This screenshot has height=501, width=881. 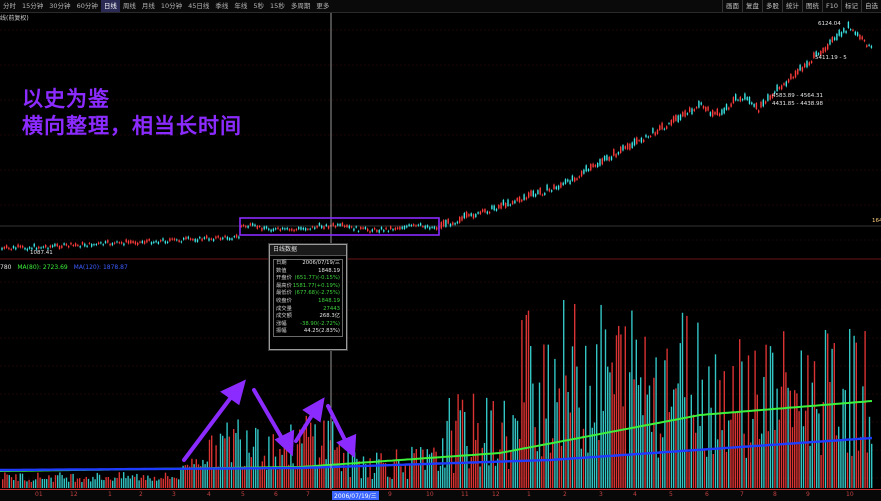 What do you see at coordinates (9, 6) in the screenshot?
I see `period-tab: 分时` at bounding box center [9, 6].